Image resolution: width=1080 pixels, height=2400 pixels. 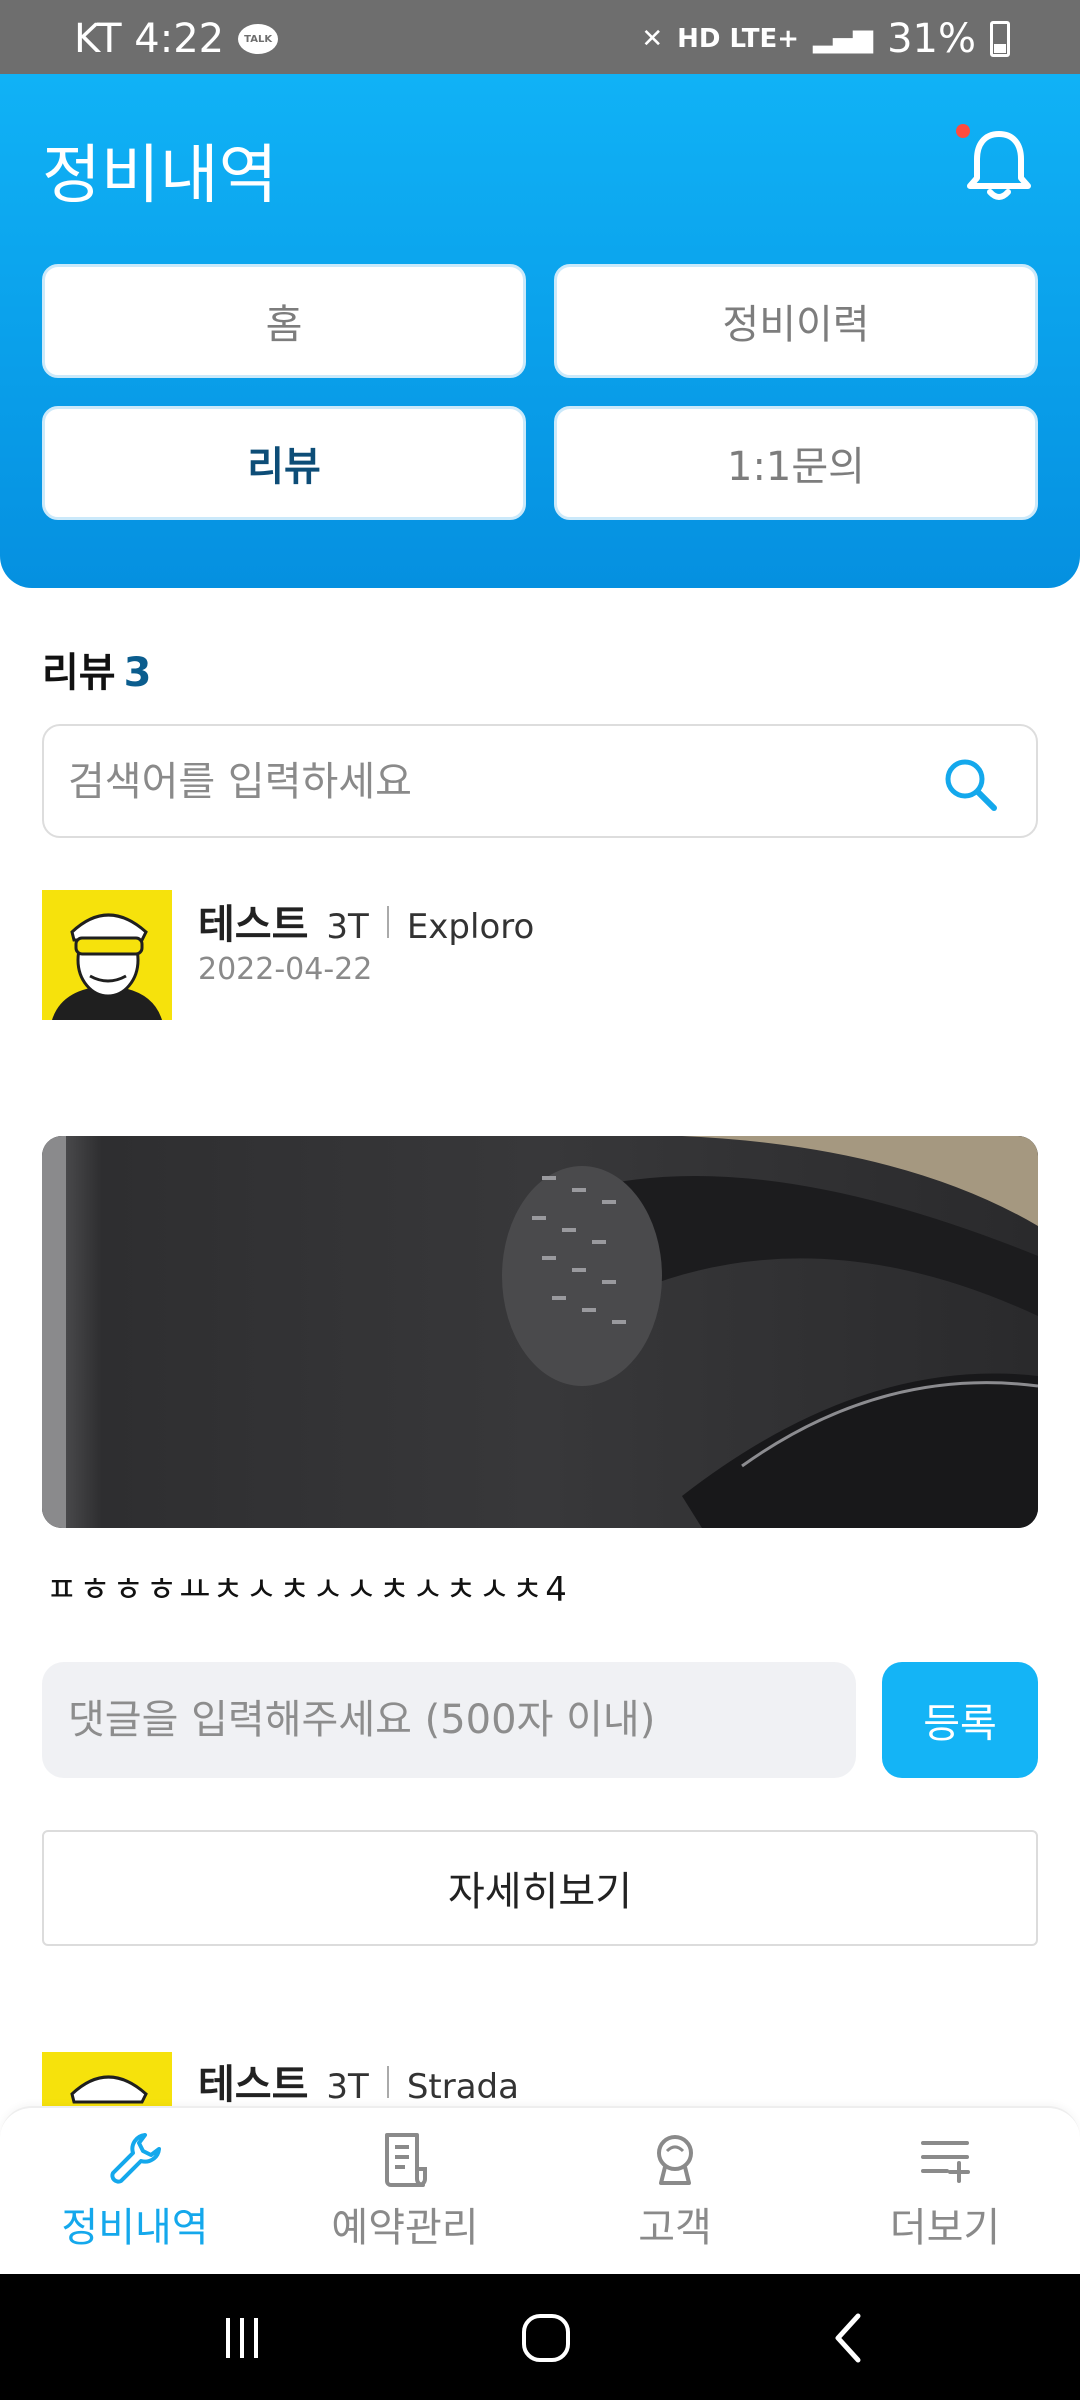 I want to click on system-nav-bar, so click(x=540, y=2337).